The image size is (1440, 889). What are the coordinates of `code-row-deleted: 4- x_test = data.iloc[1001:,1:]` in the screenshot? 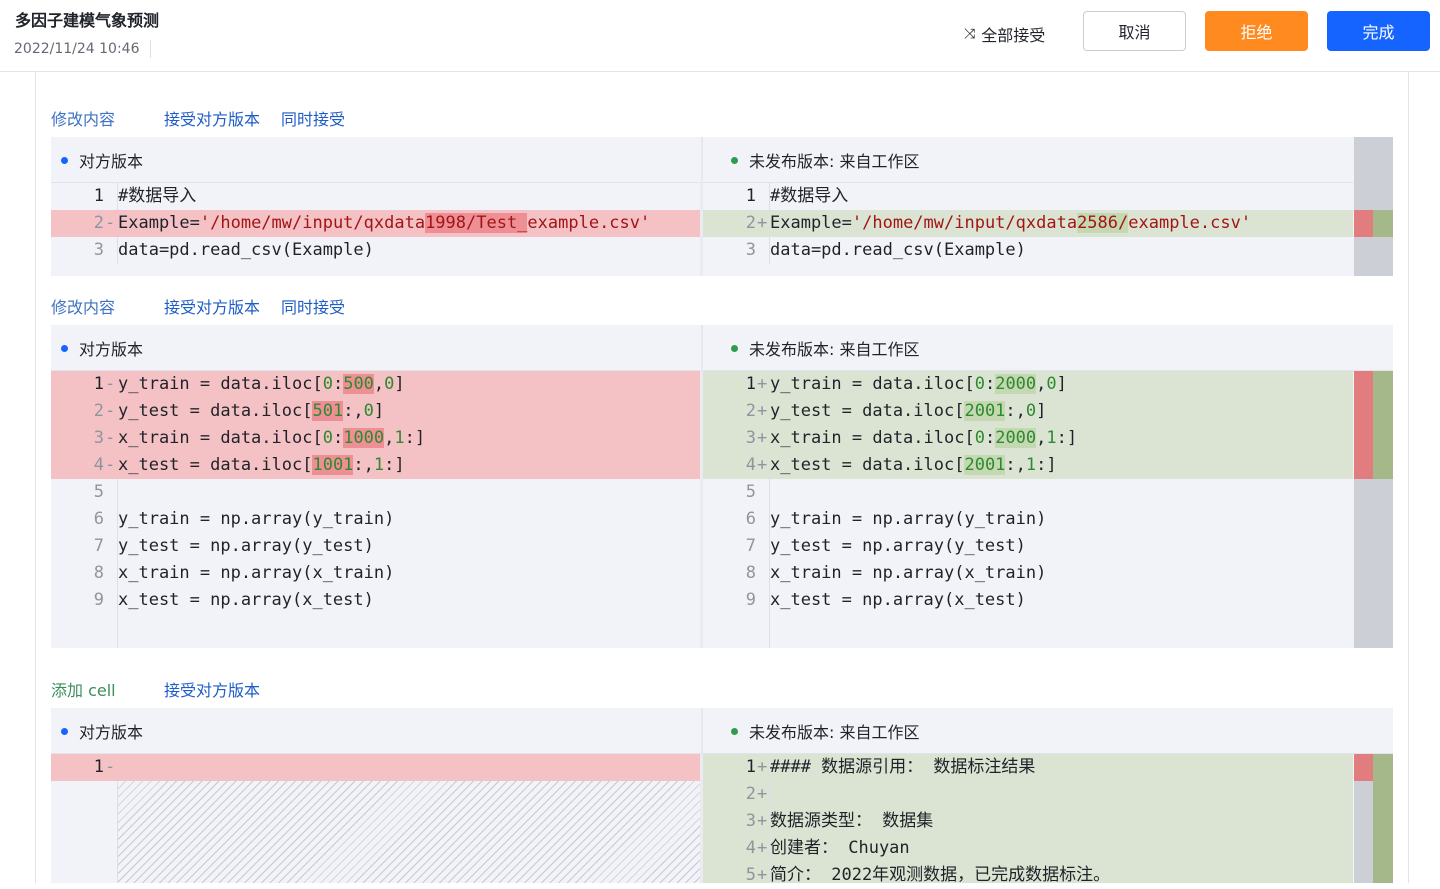 It's located at (376, 465).